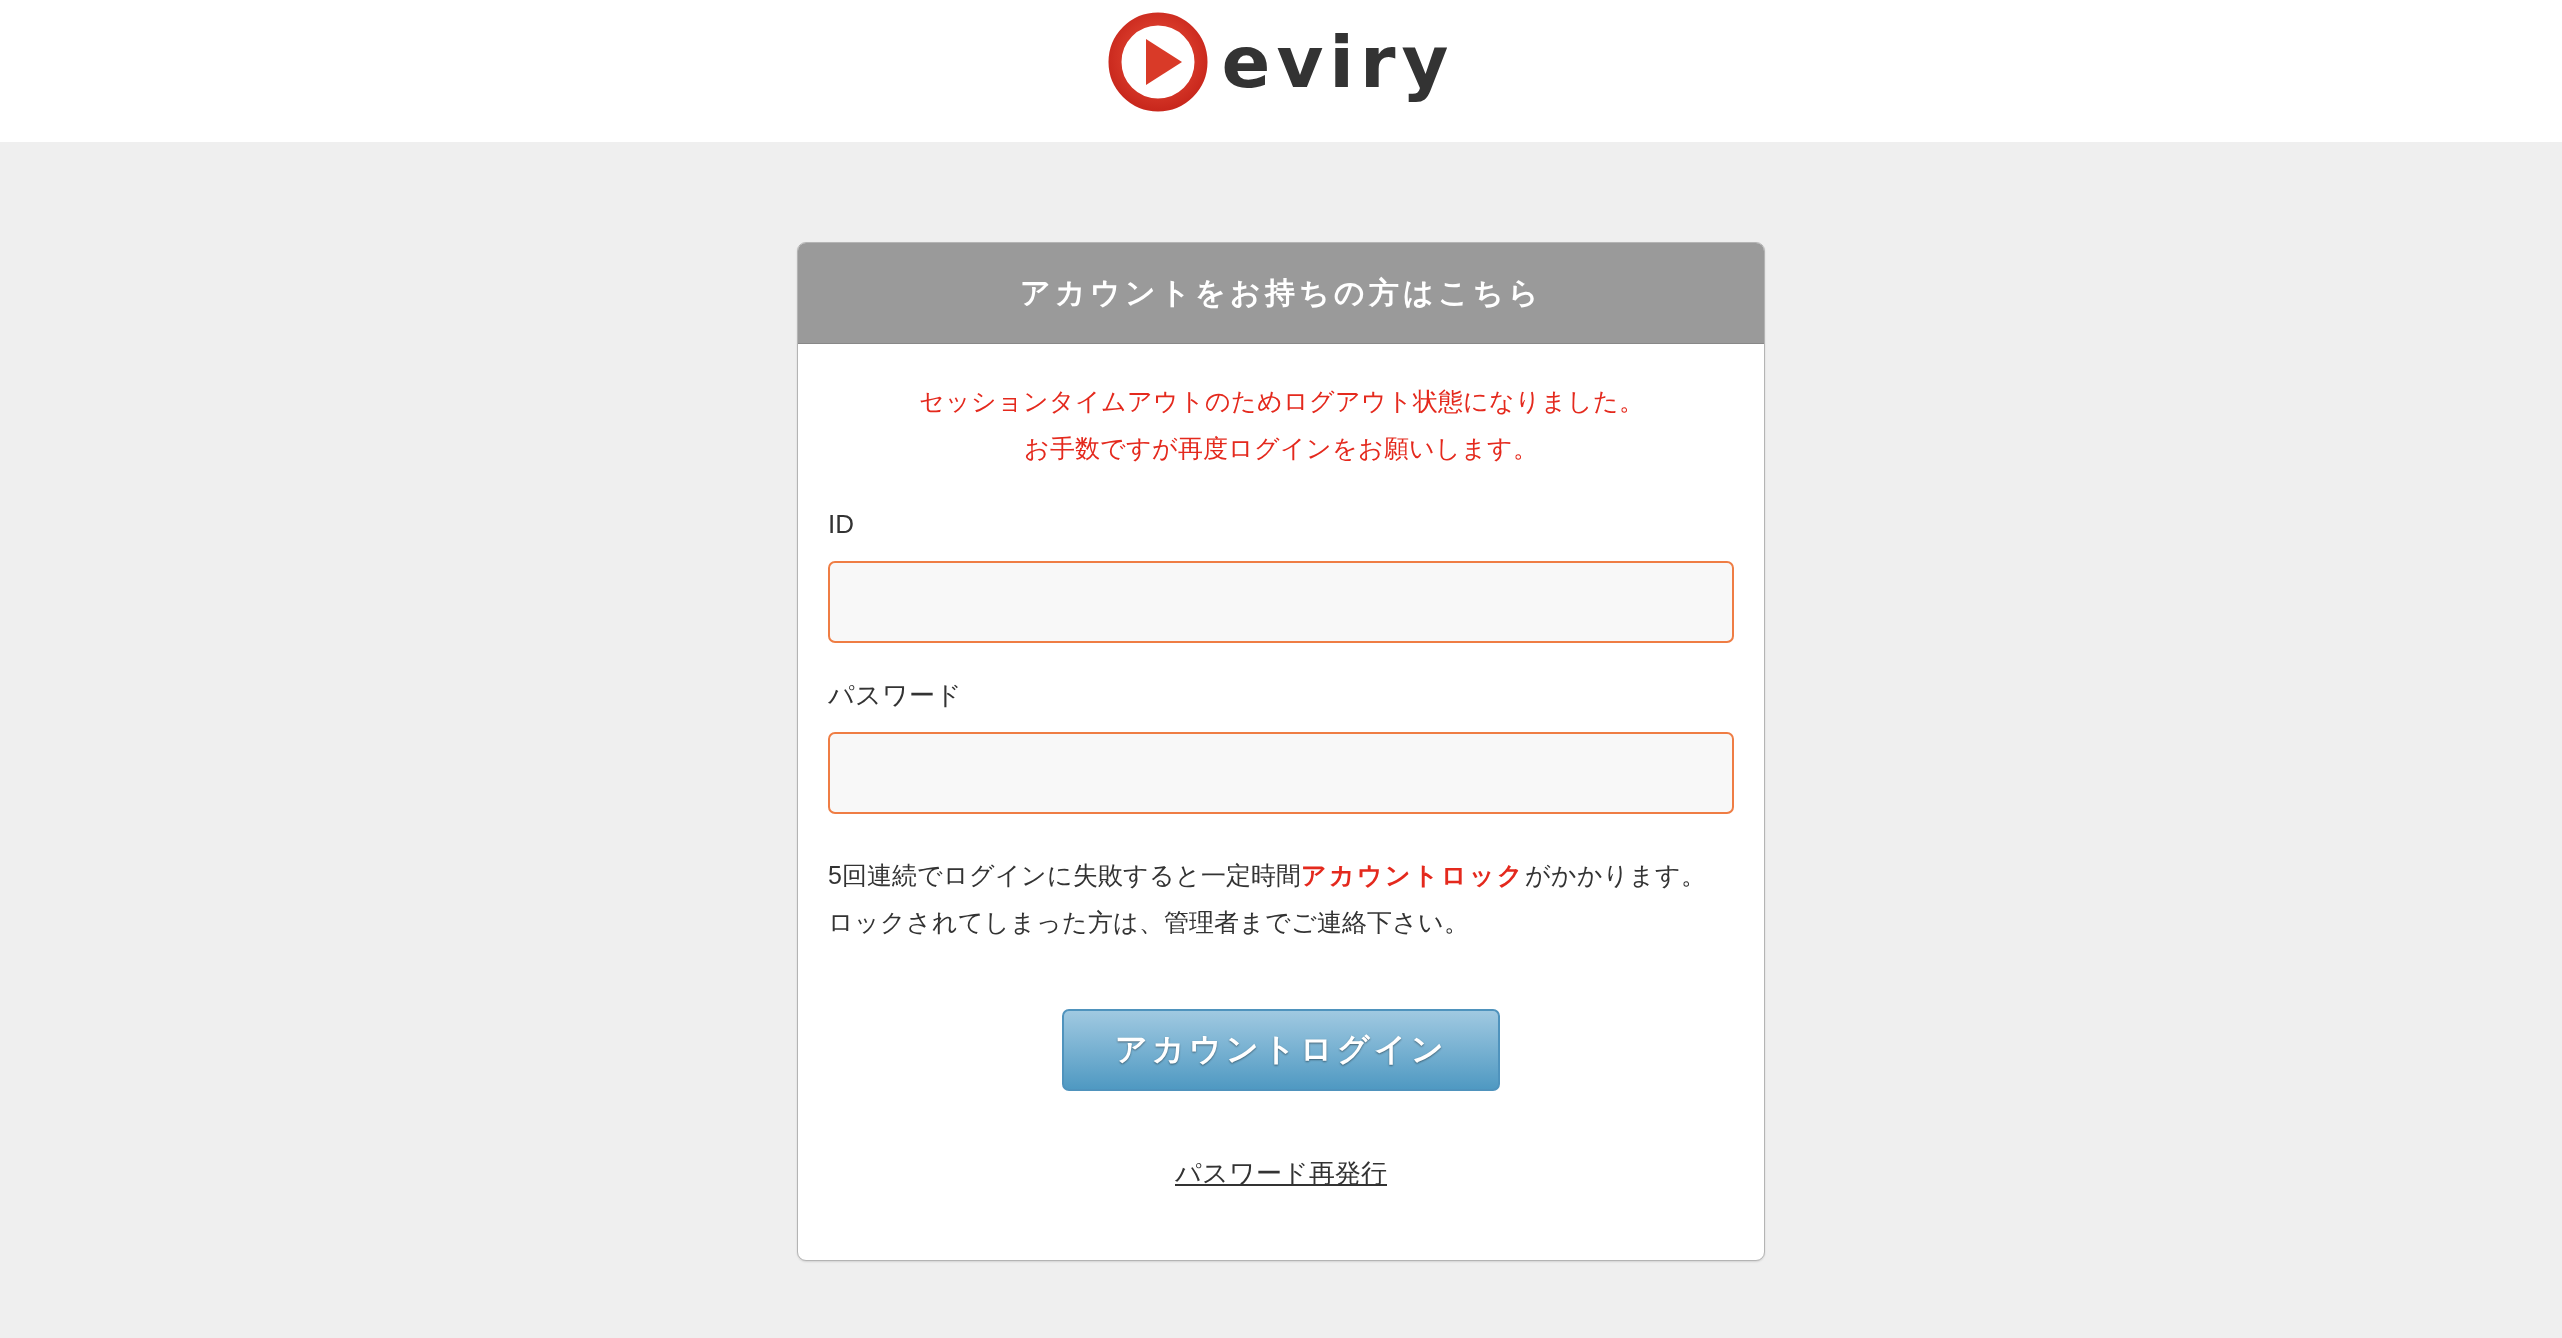 The width and height of the screenshot is (2562, 1338). What do you see at coordinates (1281, 293) in the screenshot?
I see `card-title: アカウントをお持ちの方はこちら` at bounding box center [1281, 293].